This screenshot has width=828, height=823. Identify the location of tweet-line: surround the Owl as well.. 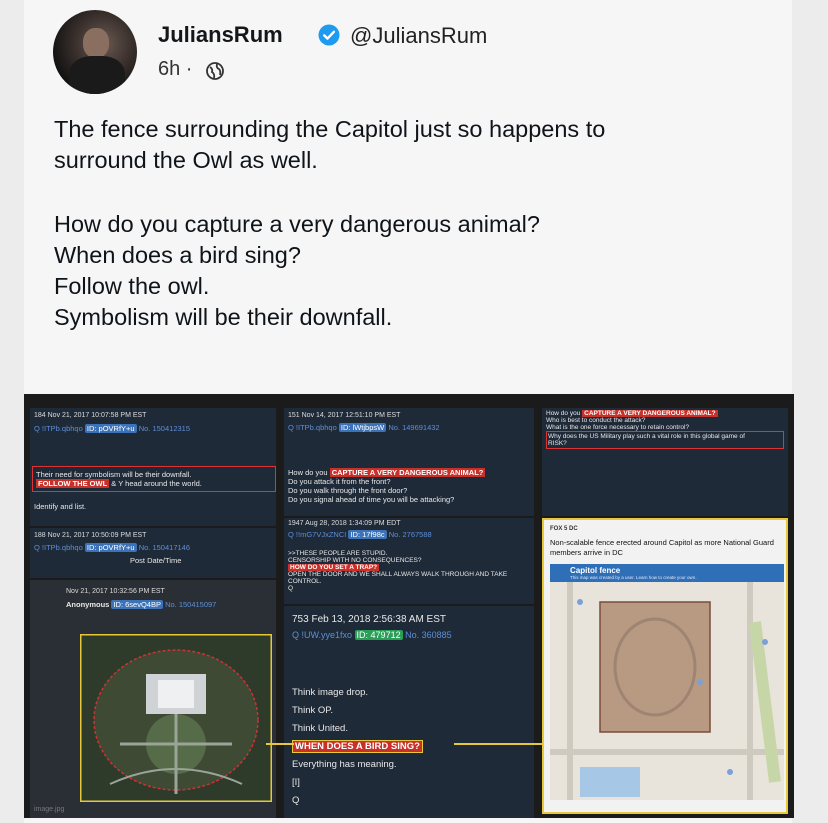
(186, 160).